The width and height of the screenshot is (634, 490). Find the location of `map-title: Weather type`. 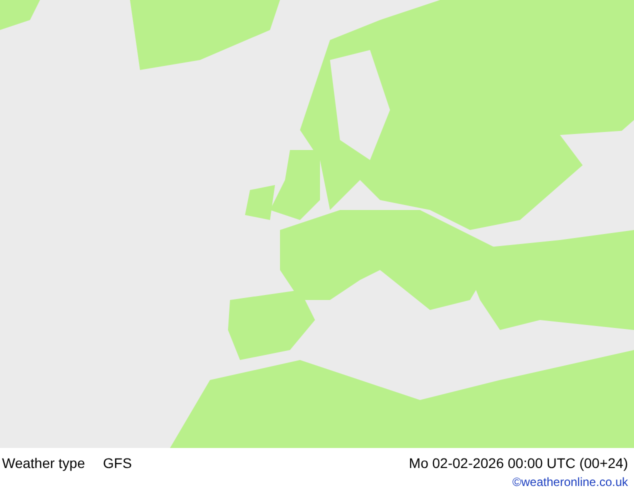

map-title: Weather type is located at coordinates (44, 463).